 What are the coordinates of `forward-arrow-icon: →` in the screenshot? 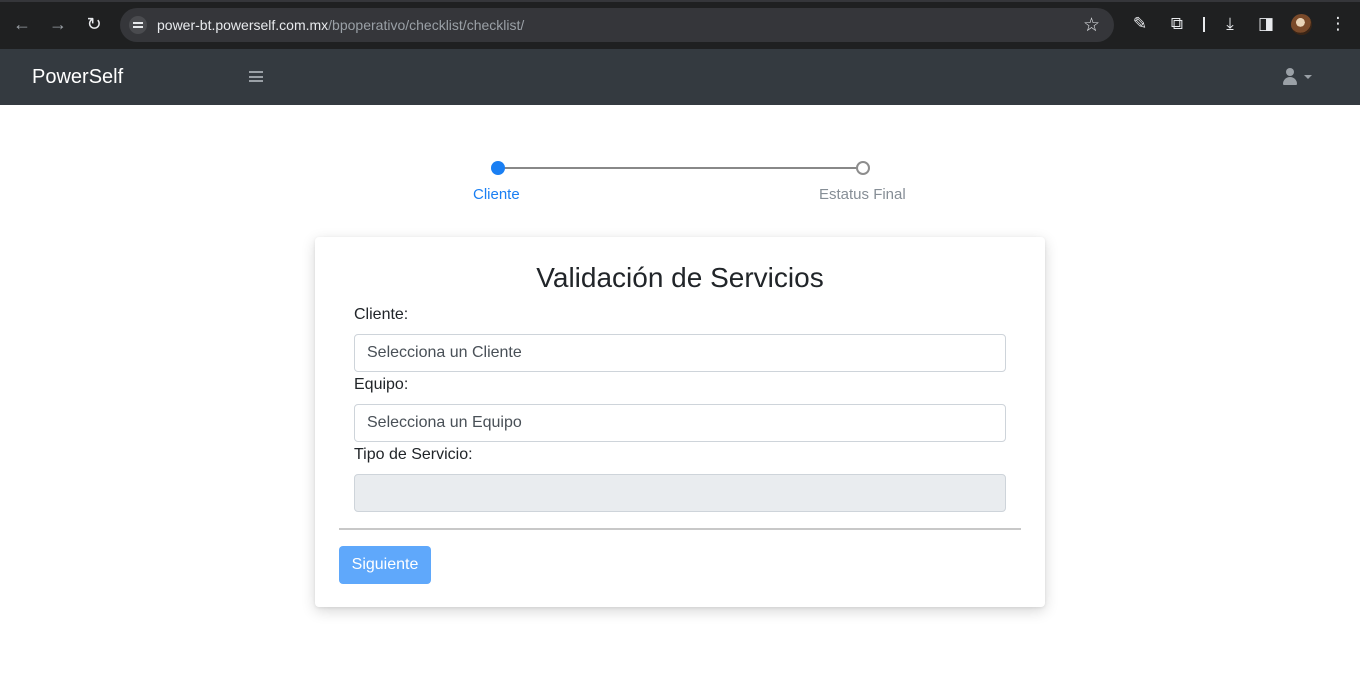 It's located at (58, 24).